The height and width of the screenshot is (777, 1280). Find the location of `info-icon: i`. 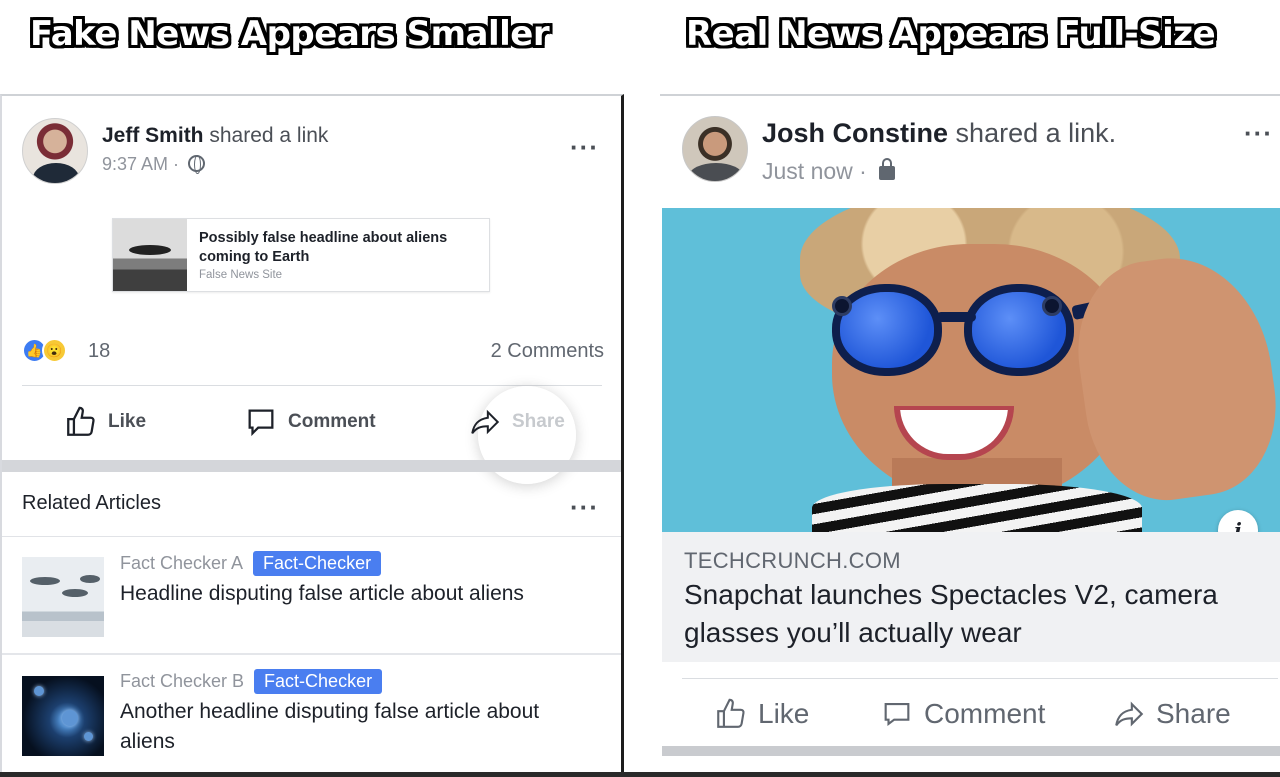

info-icon: i is located at coordinates (1238, 521).